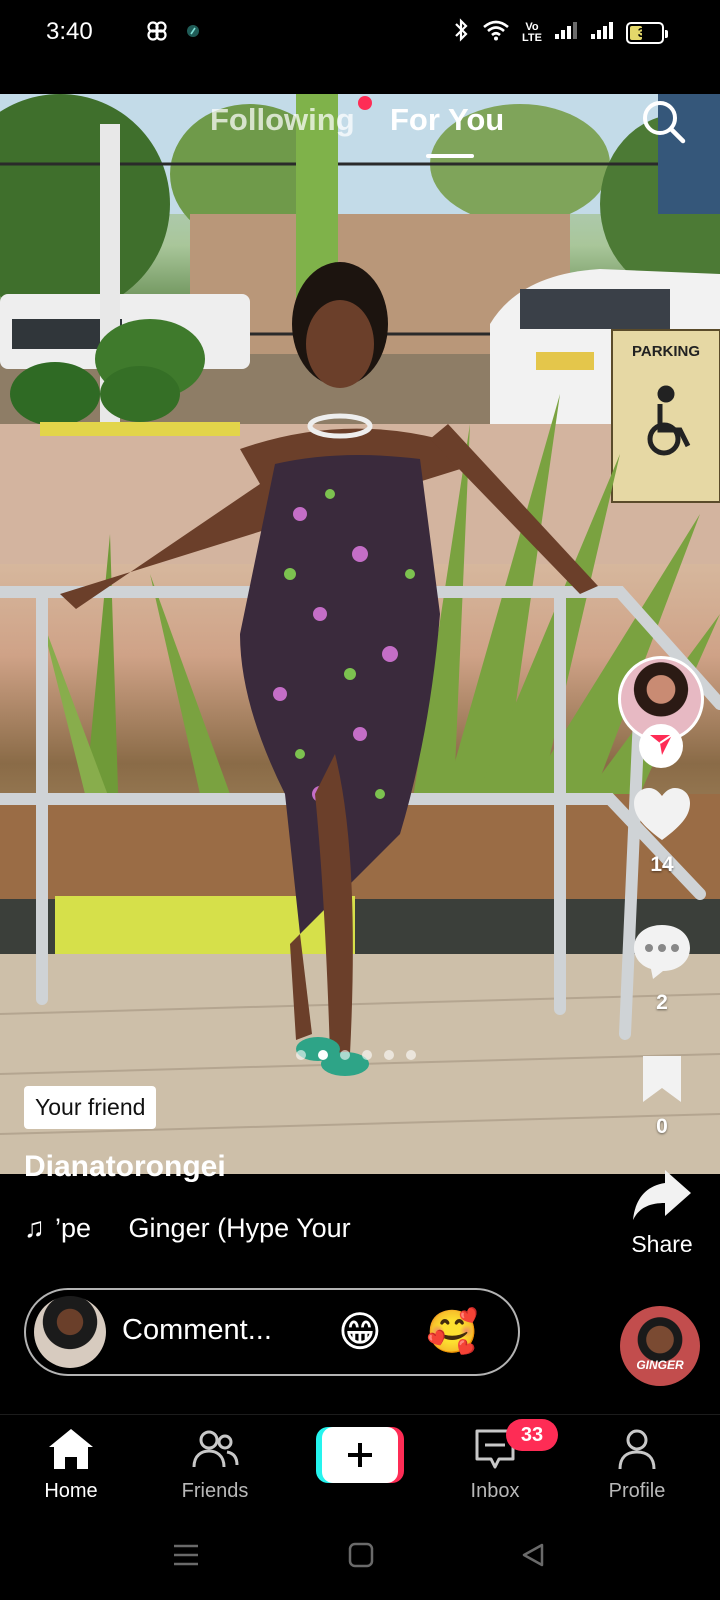  What do you see at coordinates (215, 1452) in the screenshot?
I see `friends-icon` at bounding box center [215, 1452].